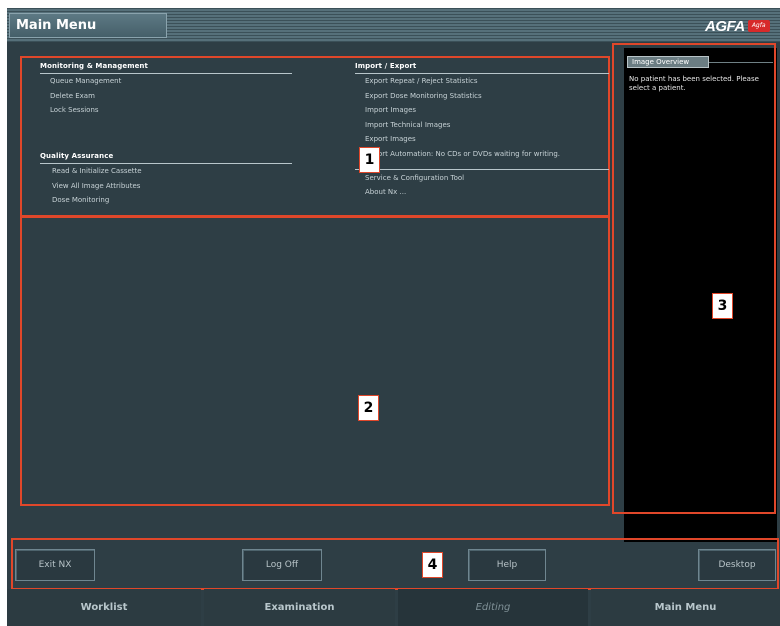 The width and height of the screenshot is (780, 626). Describe the element at coordinates (487, 96) in the screenshot. I see `menu-item-export-dose-statistics: Export Dose Monitoring Statistics` at that location.